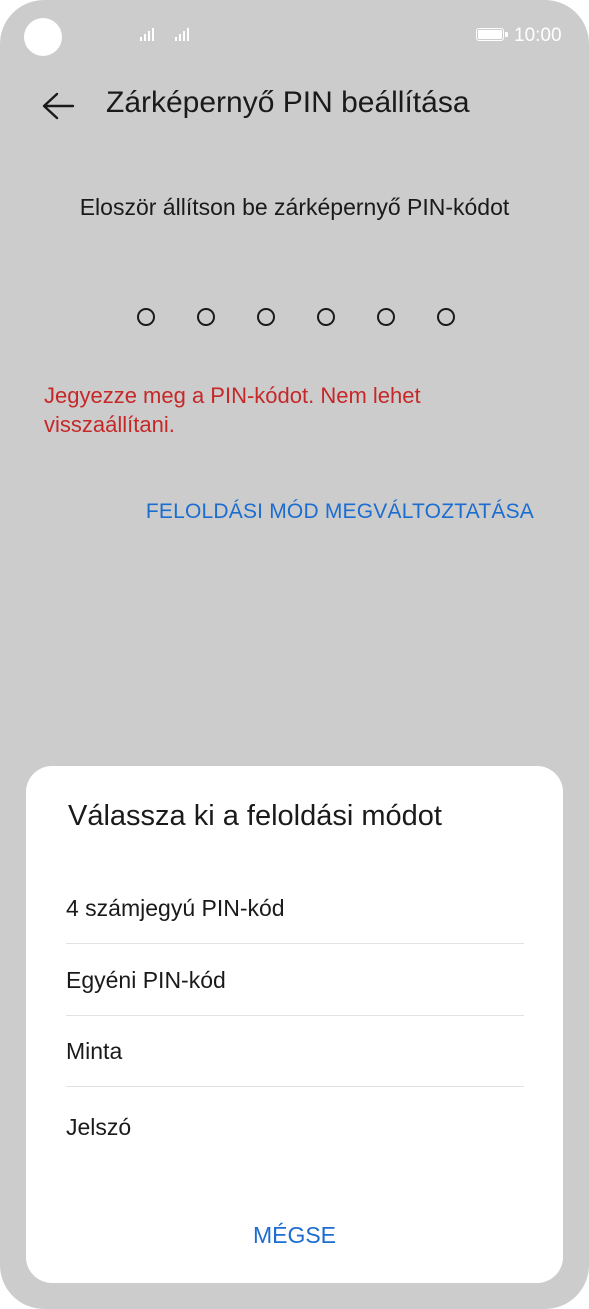 The height and width of the screenshot is (1309, 589). I want to click on page-title: Zárképernyő PIN beállítása, so click(288, 102).